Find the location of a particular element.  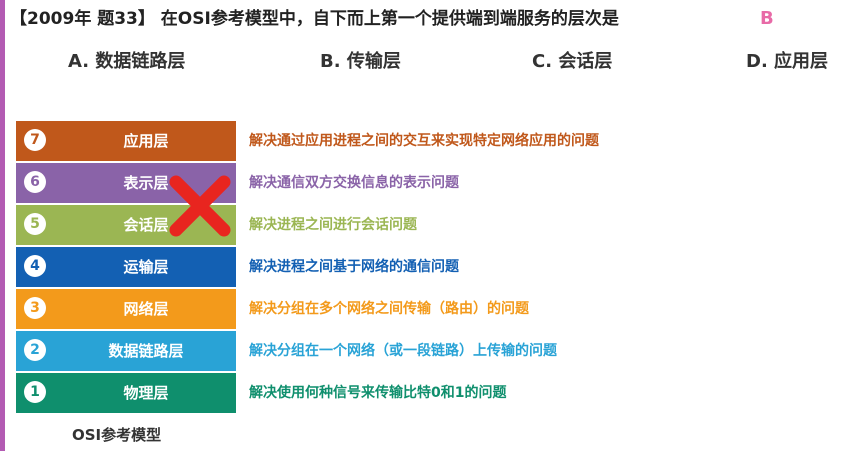

question-text: 【2009年 题33】 在OSI参考模型中，自下而上第一个提供端到端服务的层次是 is located at coordinates (314, 19).